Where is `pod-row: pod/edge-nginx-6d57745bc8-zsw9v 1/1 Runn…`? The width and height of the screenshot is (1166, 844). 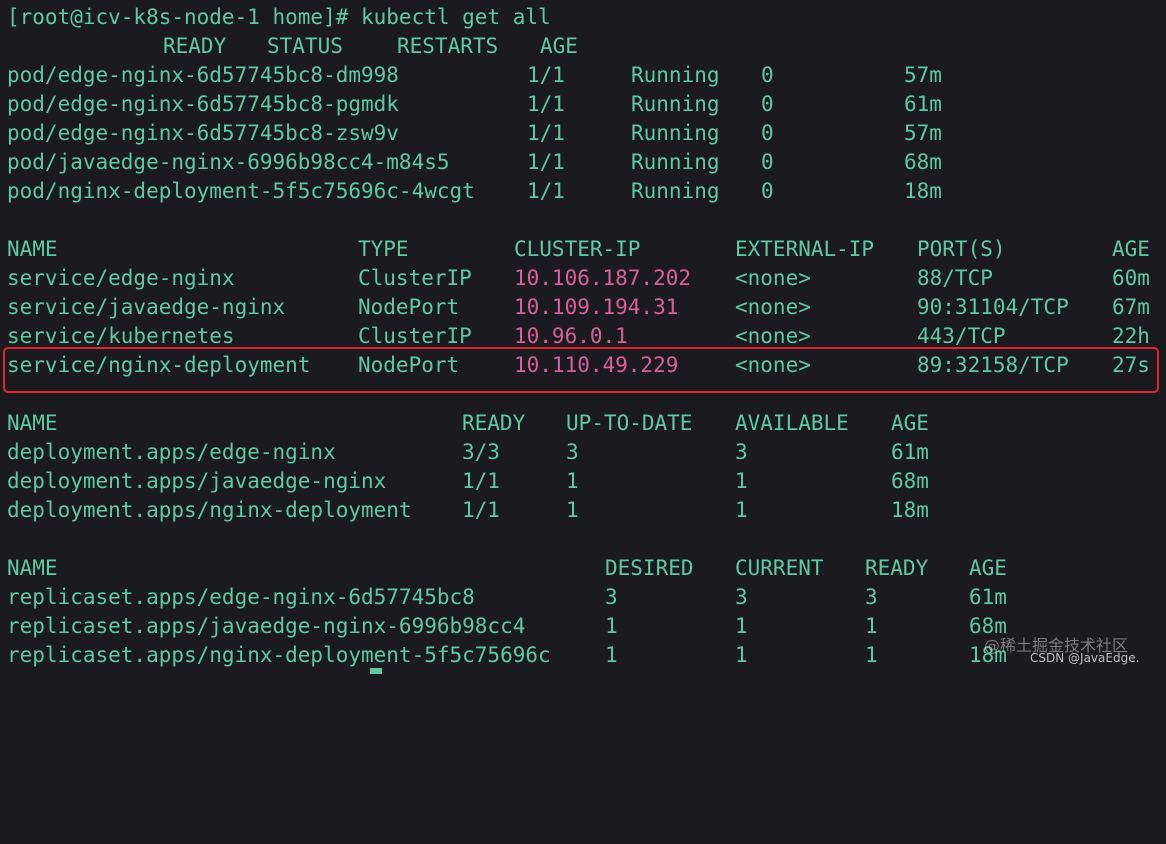
pod-row: pod/edge-nginx-6d57745bc8-zsw9v 1/1 Runn… is located at coordinates (583, 133).